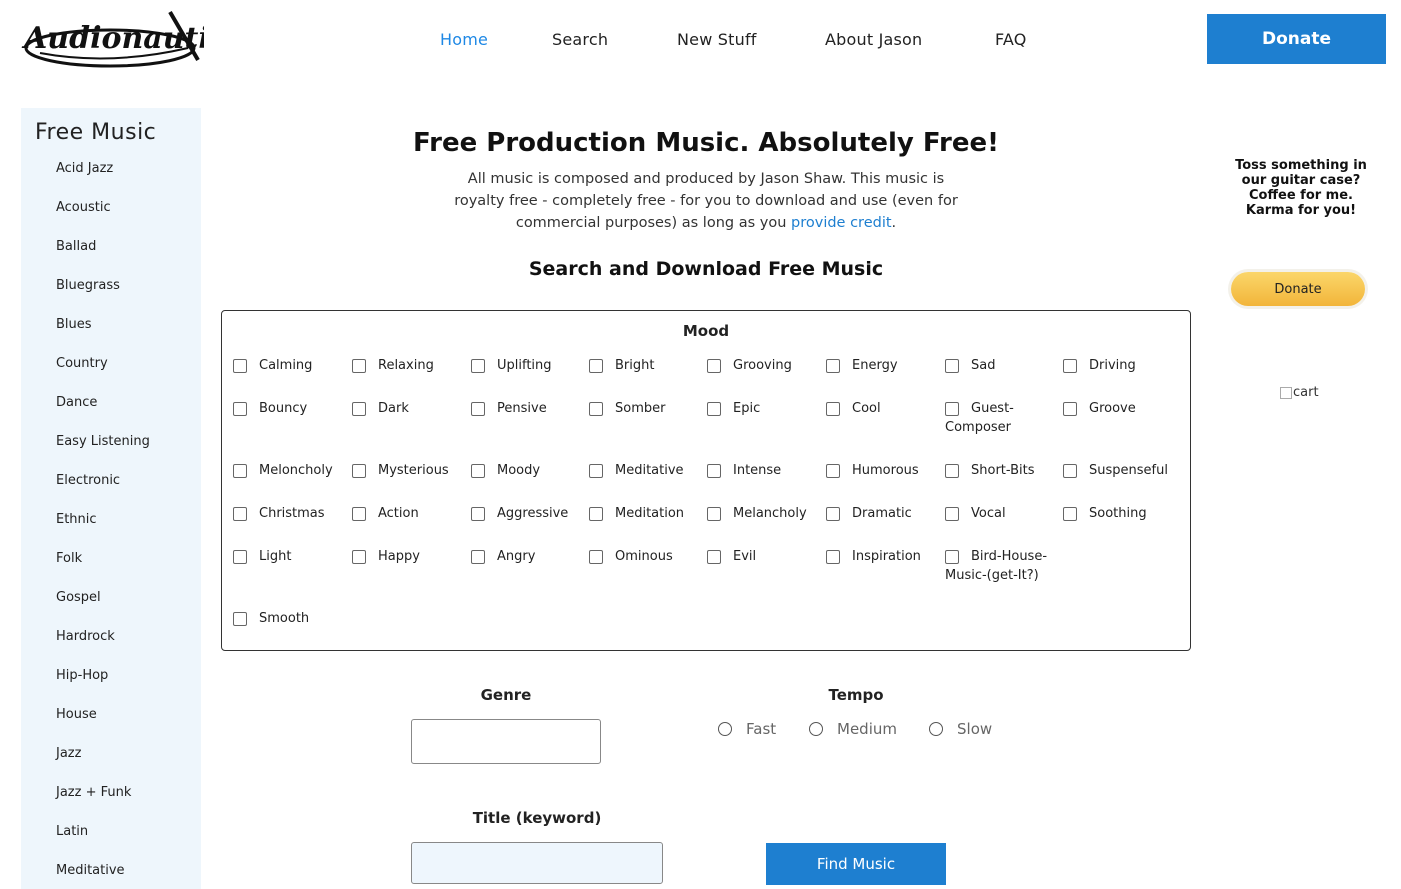 This screenshot has width=1401, height=889. What do you see at coordinates (76, 246) in the screenshot?
I see `sidebar-item: Ballad` at bounding box center [76, 246].